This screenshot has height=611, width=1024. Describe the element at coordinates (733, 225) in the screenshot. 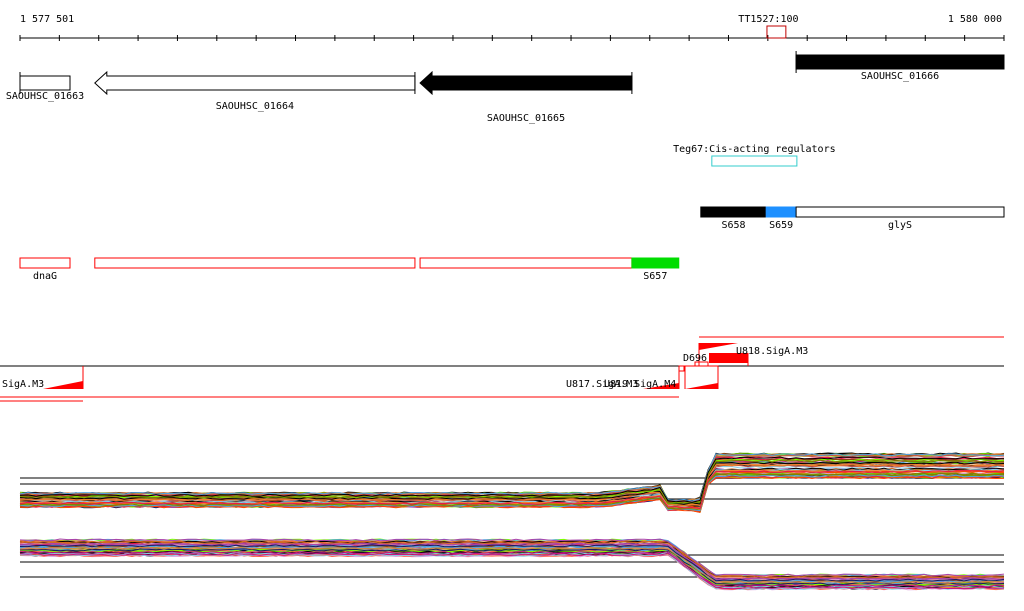

I see `segment-label: S658` at that location.